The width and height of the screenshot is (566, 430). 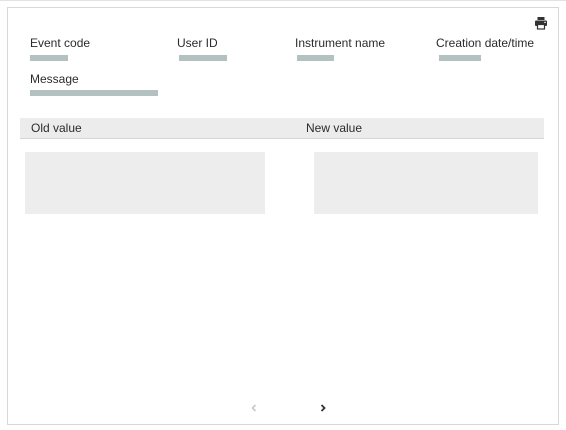 I want to click on old-value-box, so click(x=145, y=183).